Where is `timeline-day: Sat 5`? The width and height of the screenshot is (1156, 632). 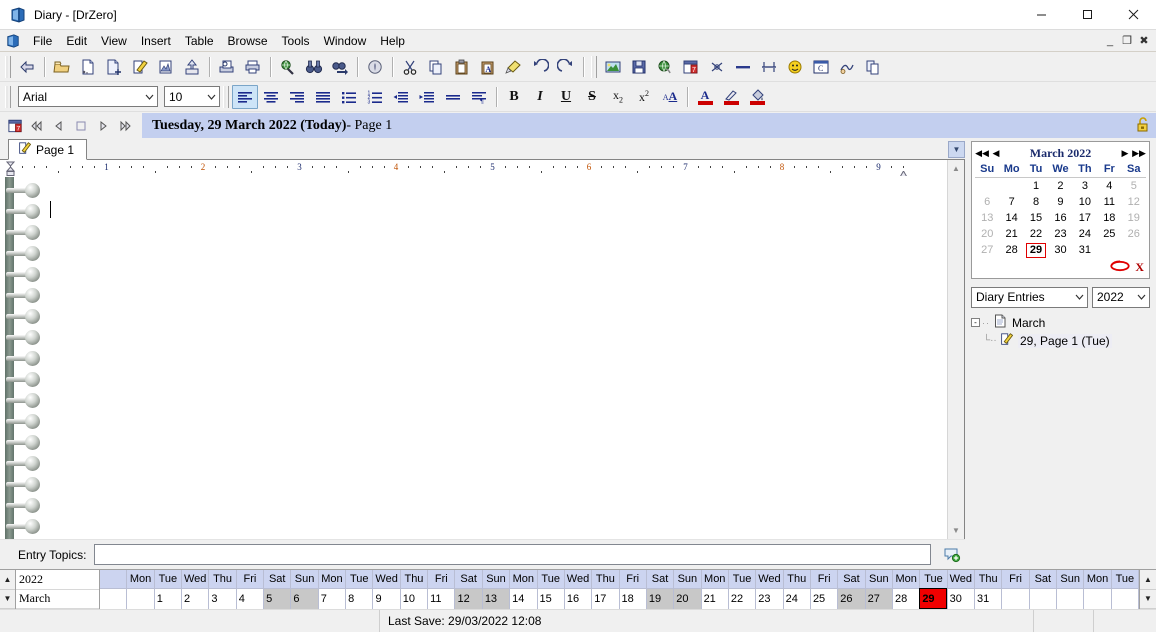
timeline-day: Sat 5 is located at coordinates (278, 589).